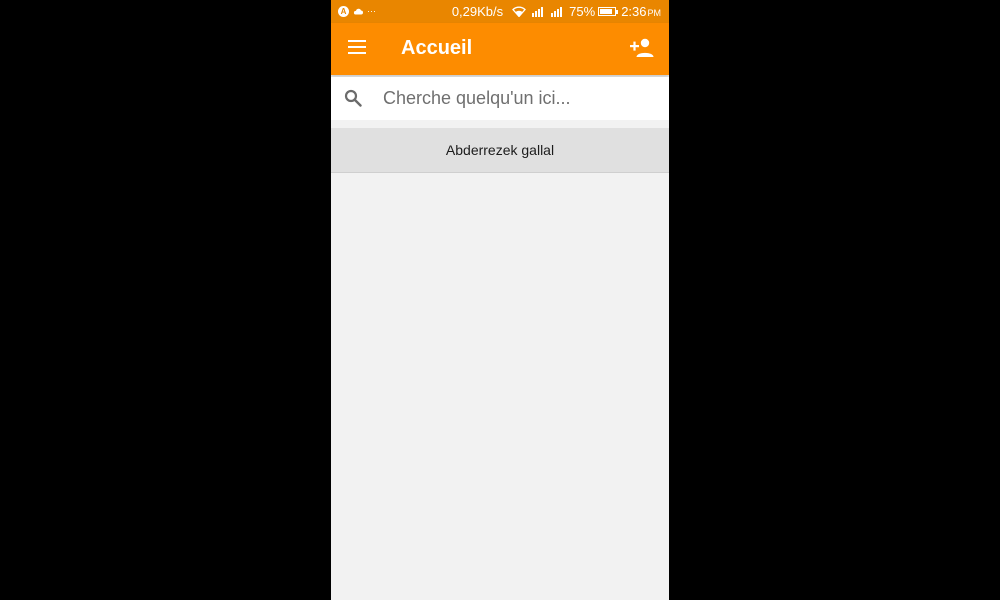 This screenshot has height=600, width=1000. I want to click on clock: 2:36PM, so click(641, 11).